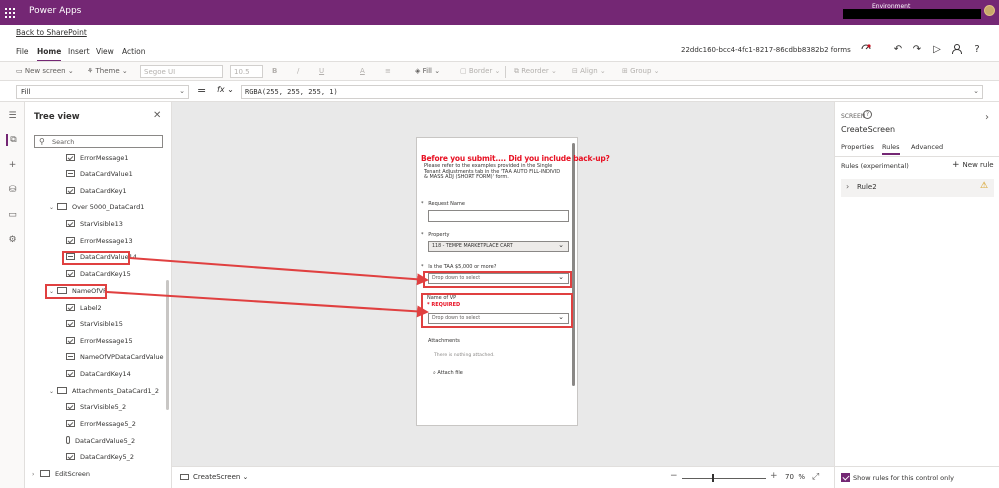  I want to click on zoom-in-icon: +, so click(774, 476).